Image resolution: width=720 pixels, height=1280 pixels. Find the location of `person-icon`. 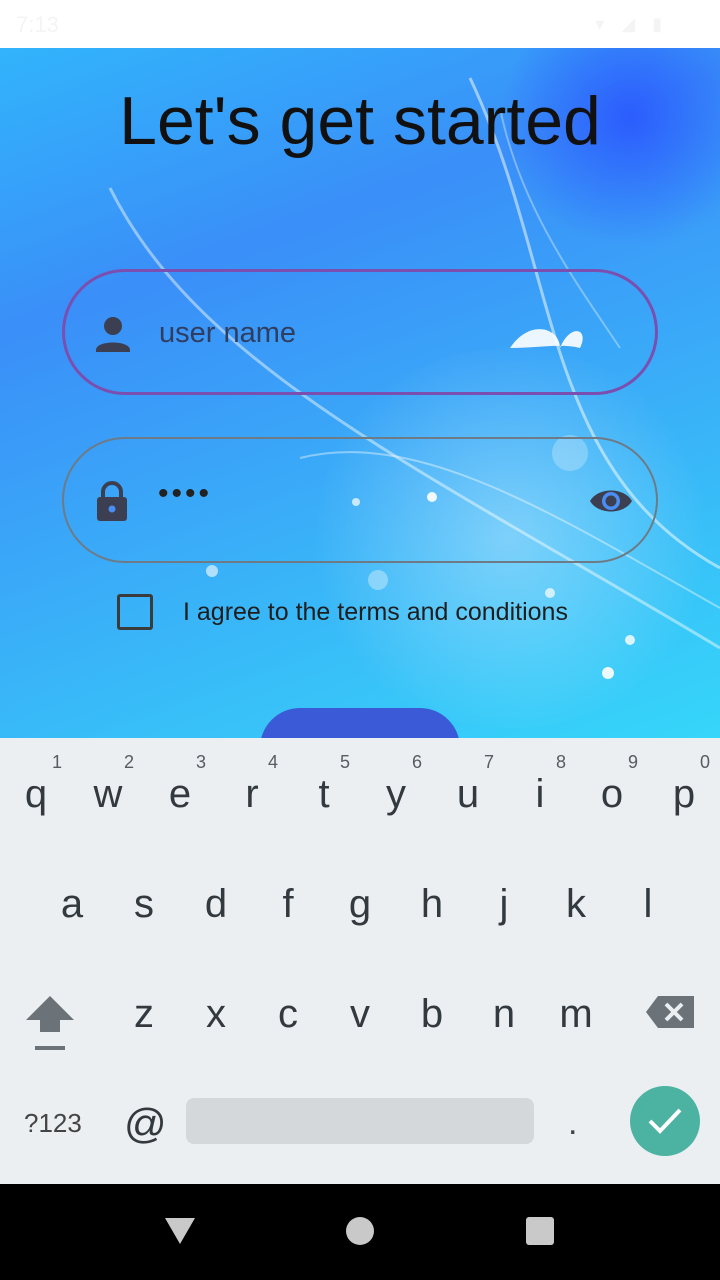

person-icon is located at coordinates (113, 334).